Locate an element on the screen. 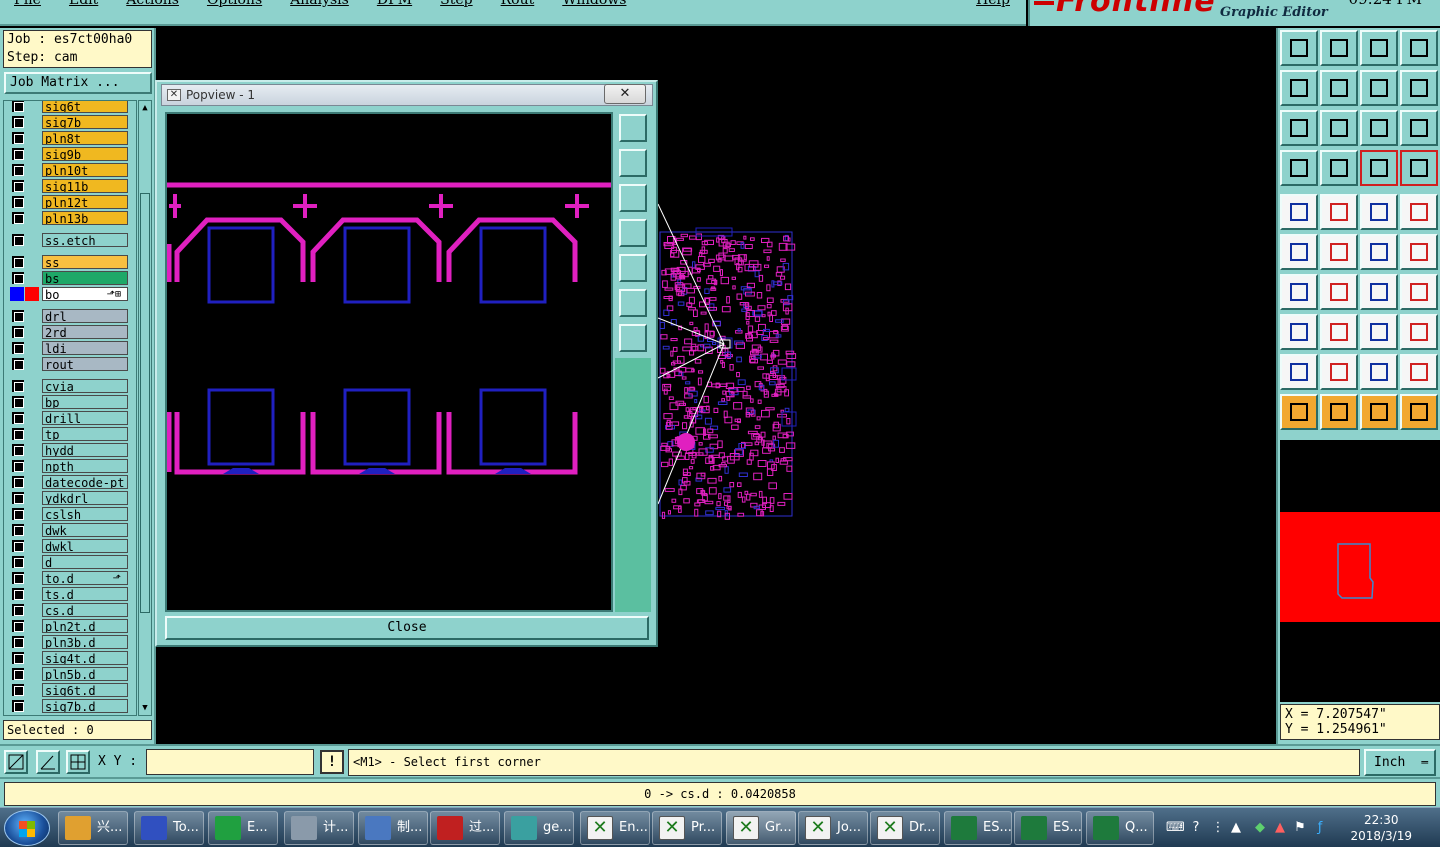  layer-label: d is located at coordinates (85, 562).